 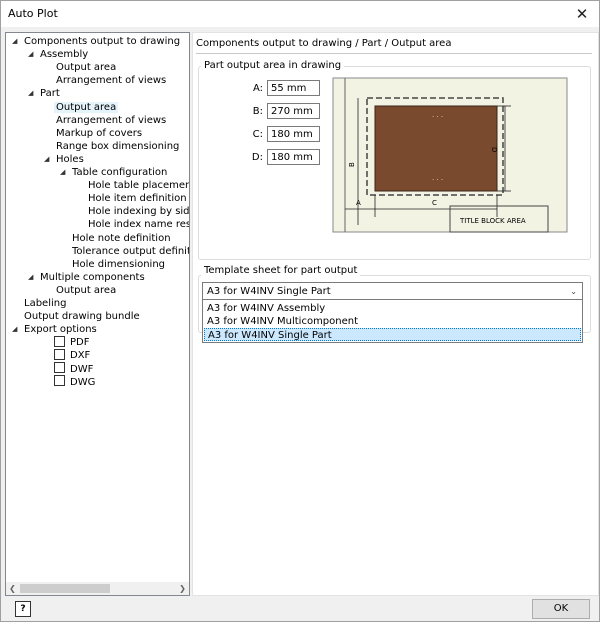 I want to click on tree-item-label: PDF, so click(x=80, y=343).